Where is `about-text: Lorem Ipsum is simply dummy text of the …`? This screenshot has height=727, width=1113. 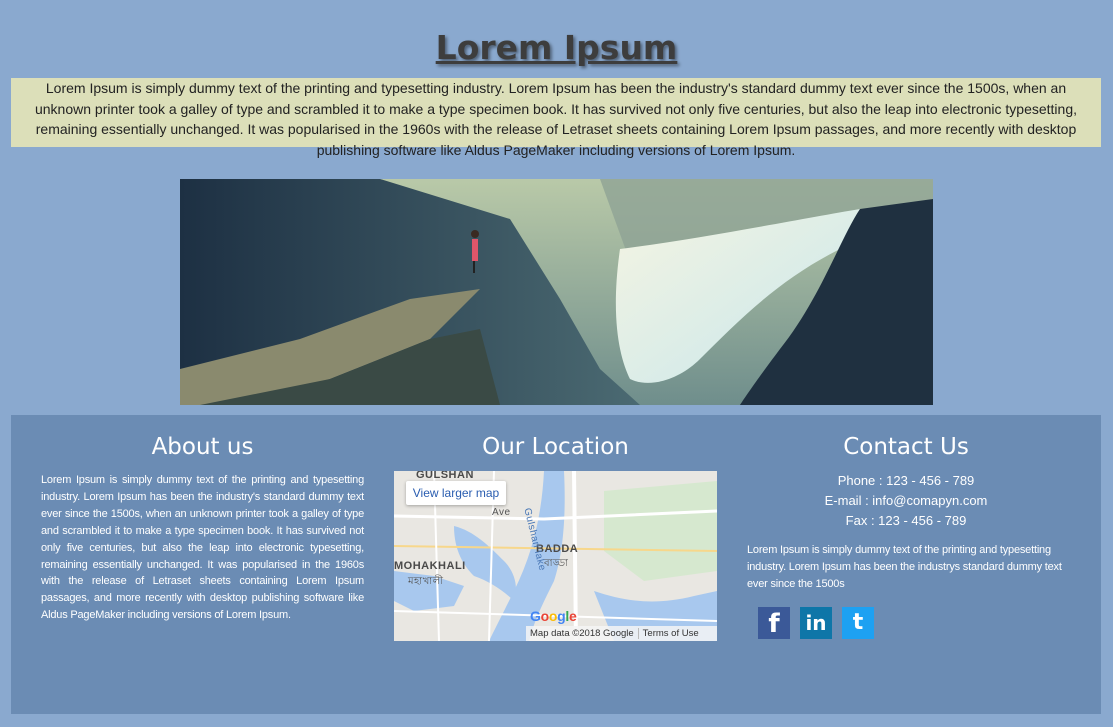 about-text: Lorem Ipsum is simply dummy text of the … is located at coordinates (202, 548).